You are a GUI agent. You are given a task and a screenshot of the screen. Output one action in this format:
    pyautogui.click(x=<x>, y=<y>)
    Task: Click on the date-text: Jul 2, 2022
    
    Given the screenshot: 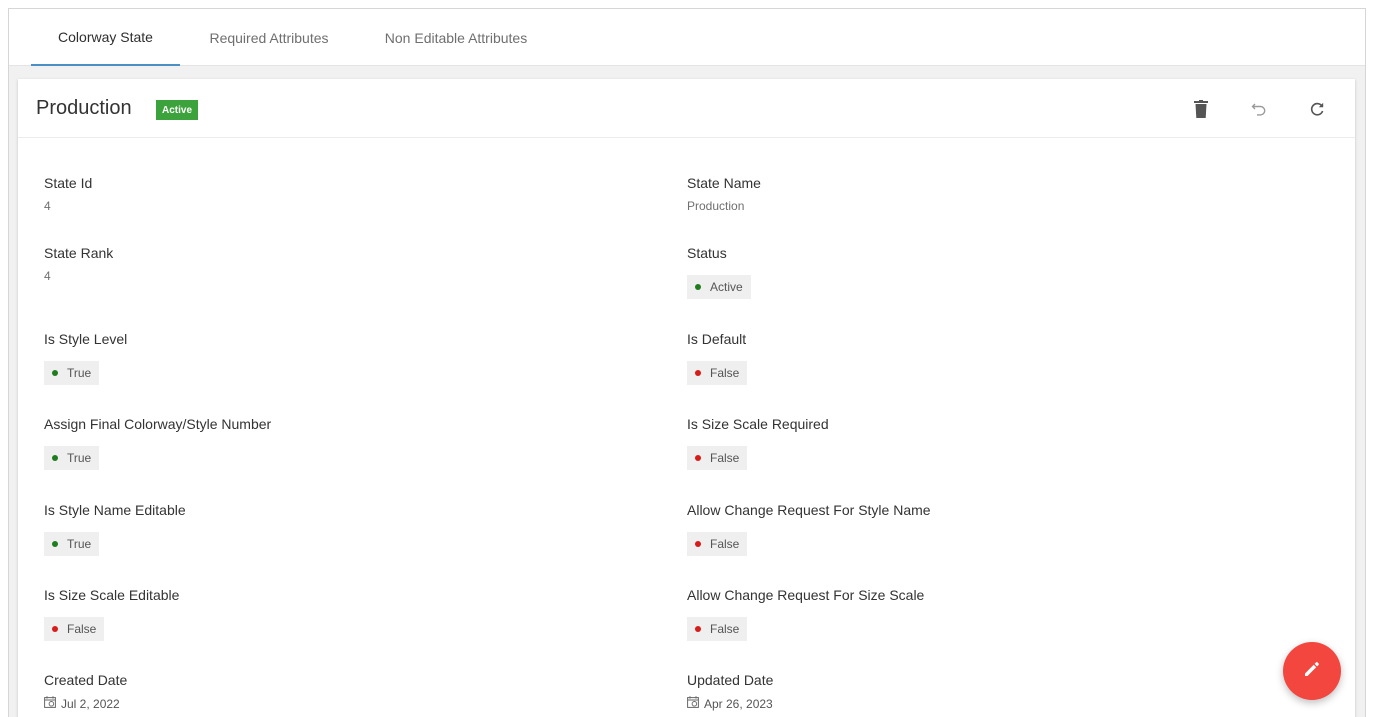 What is the action you would take?
    pyautogui.click(x=90, y=703)
    